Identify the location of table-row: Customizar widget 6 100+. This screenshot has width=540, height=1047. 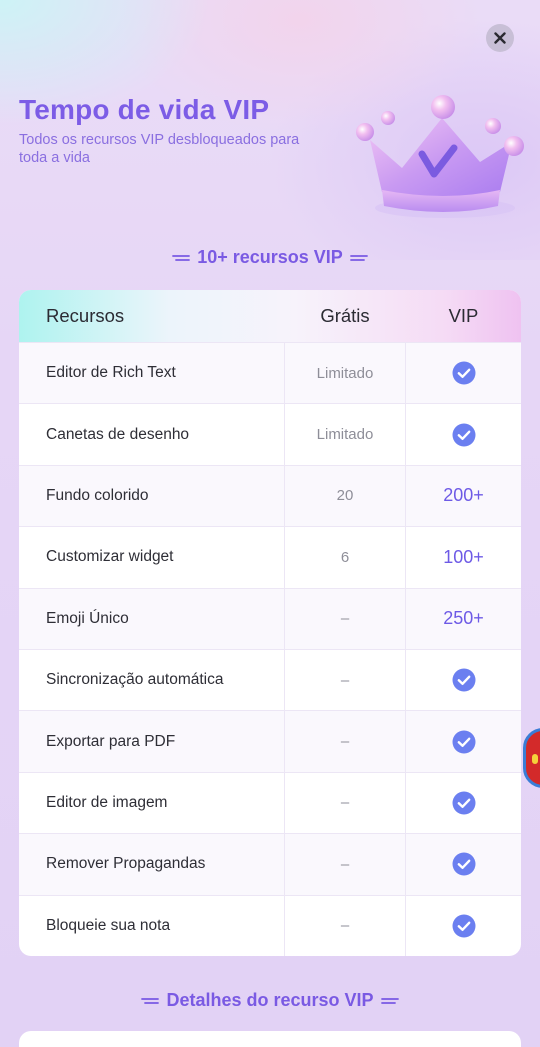
(270, 557).